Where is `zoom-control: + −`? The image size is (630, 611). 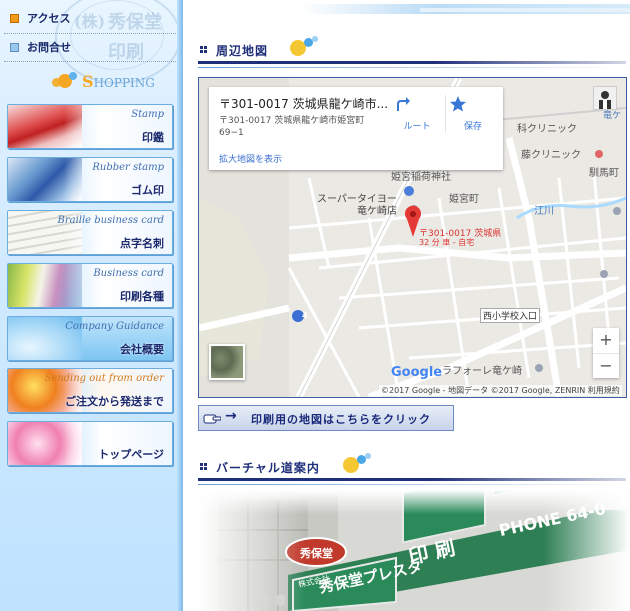
zoom-control: + − is located at coordinates (606, 353).